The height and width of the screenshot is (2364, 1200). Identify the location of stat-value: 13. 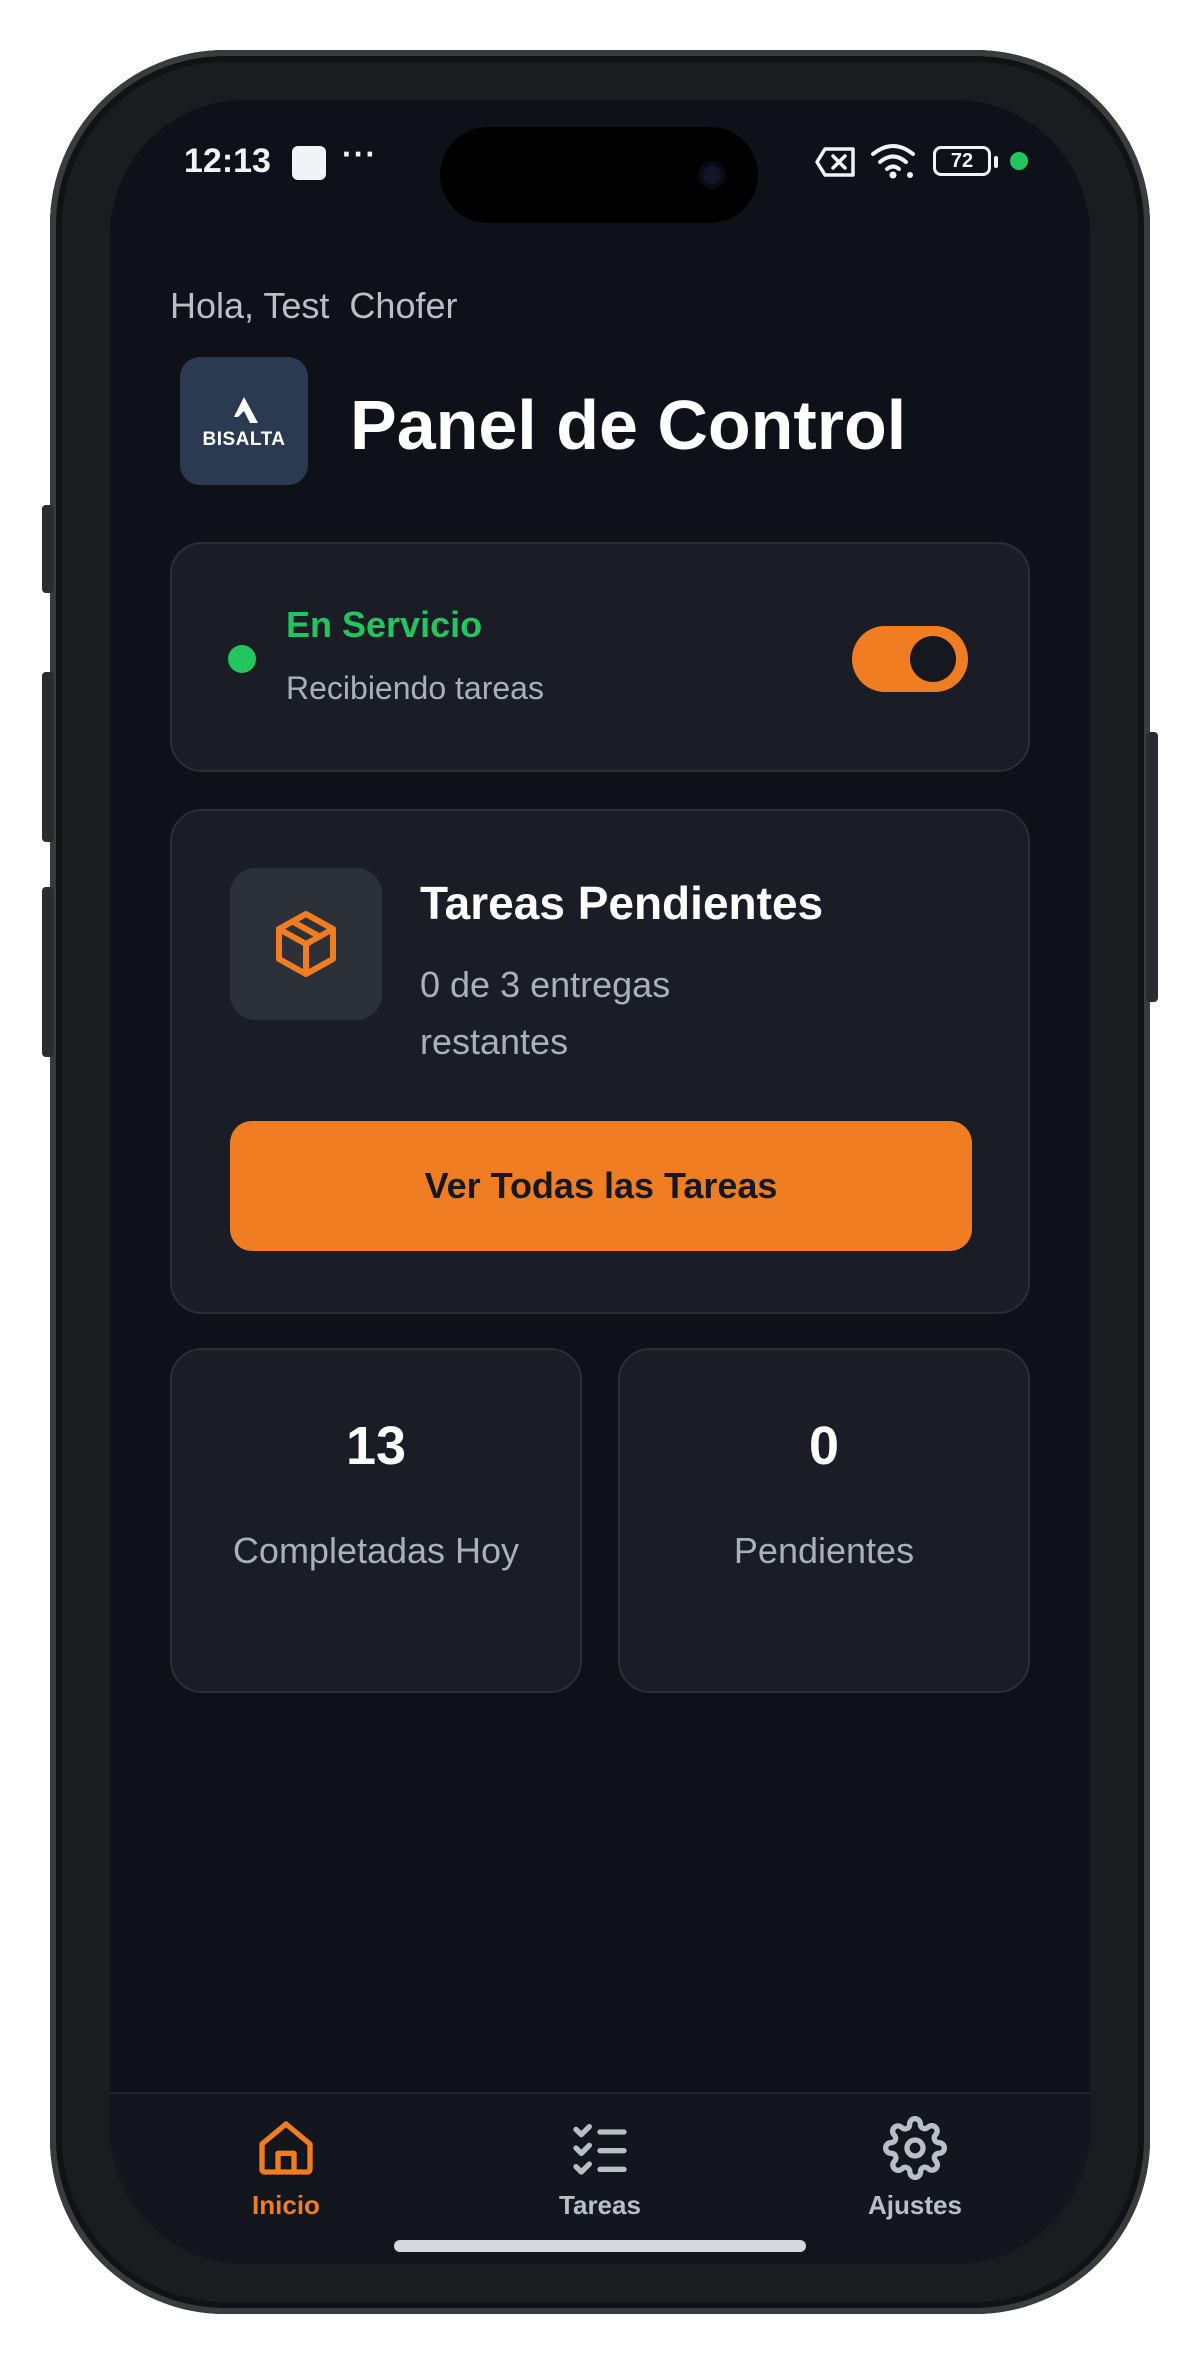
(376, 1446).